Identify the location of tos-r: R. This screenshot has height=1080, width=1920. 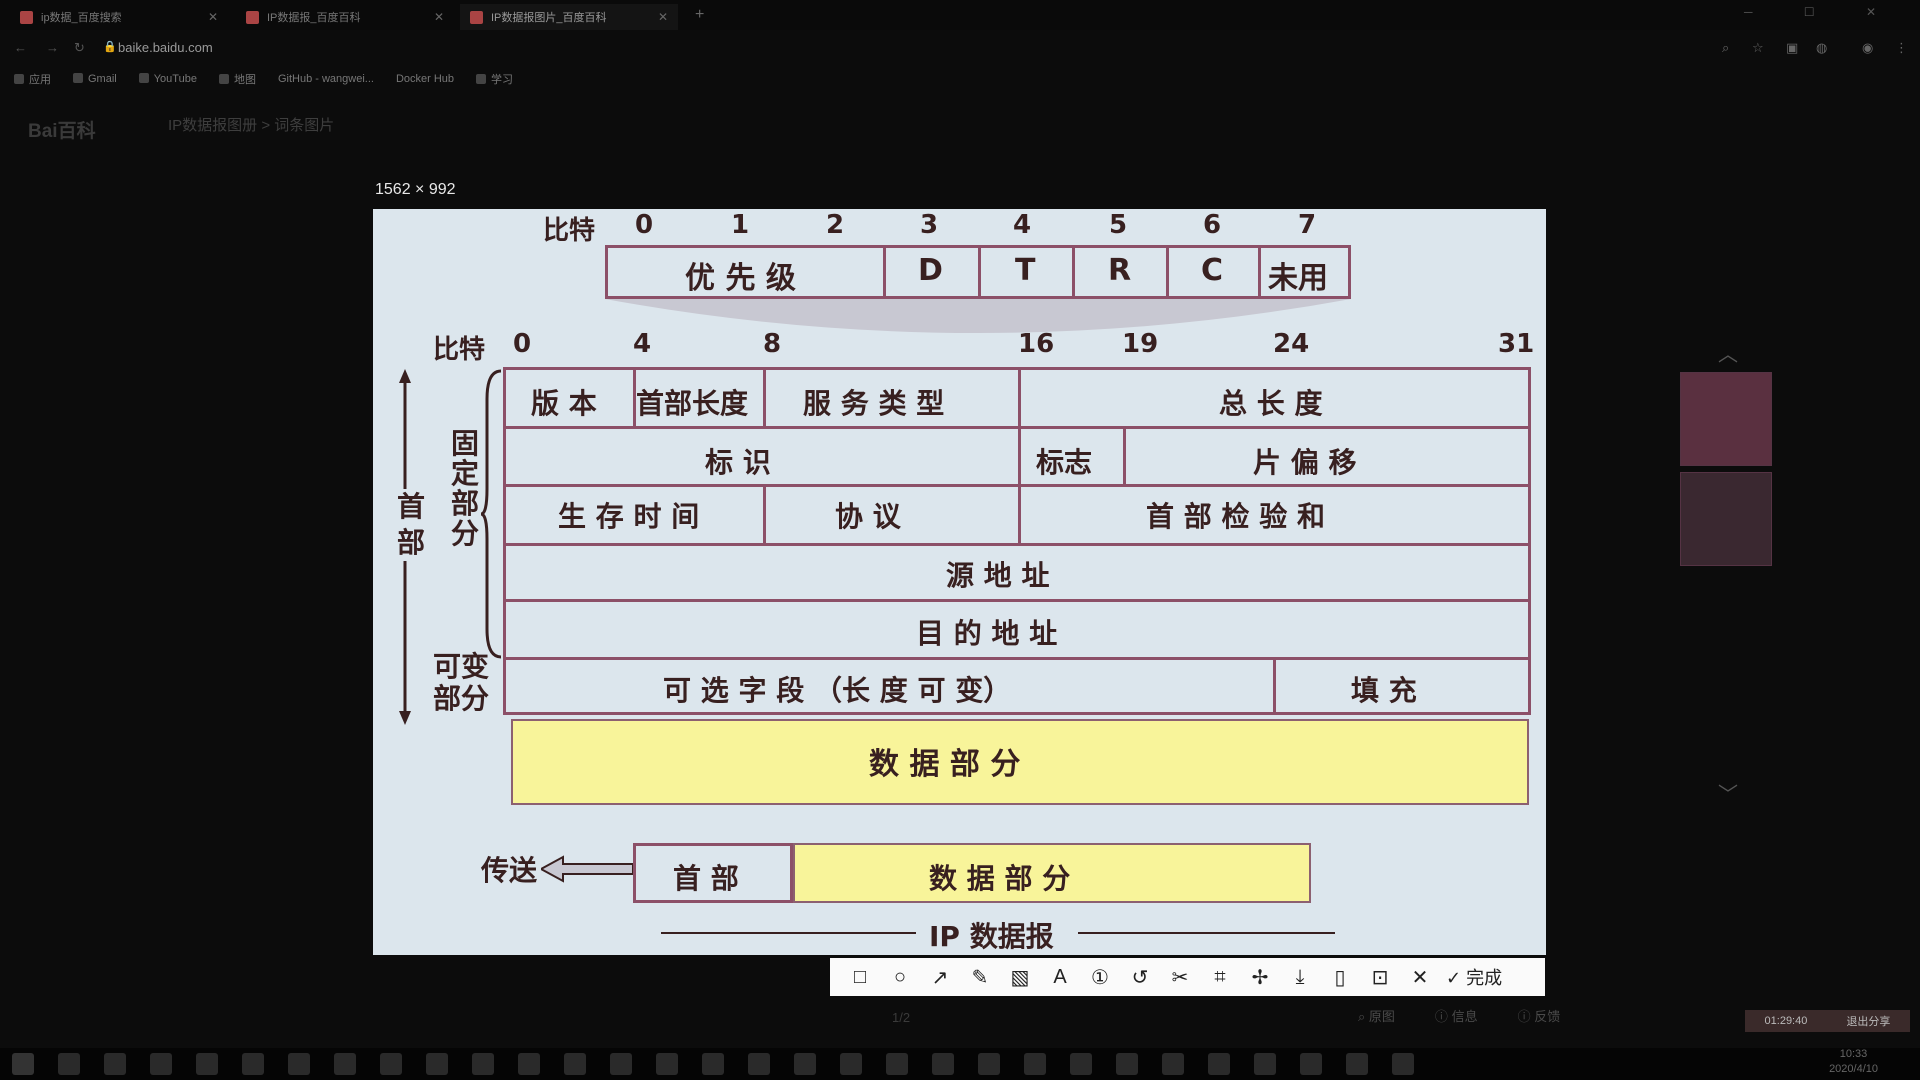
(1120, 270).